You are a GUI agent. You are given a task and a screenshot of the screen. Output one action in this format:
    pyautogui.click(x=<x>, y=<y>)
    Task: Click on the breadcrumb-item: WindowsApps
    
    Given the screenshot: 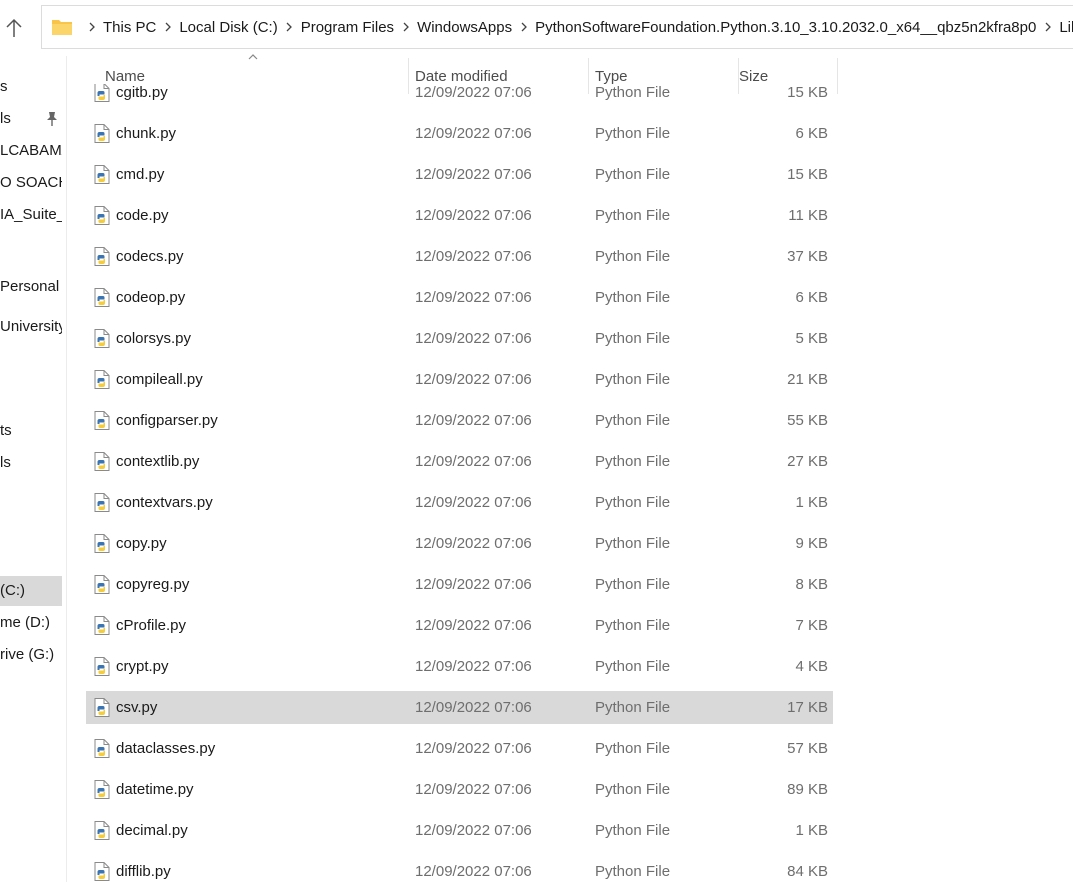 What is the action you would take?
    pyautogui.click(x=464, y=27)
    